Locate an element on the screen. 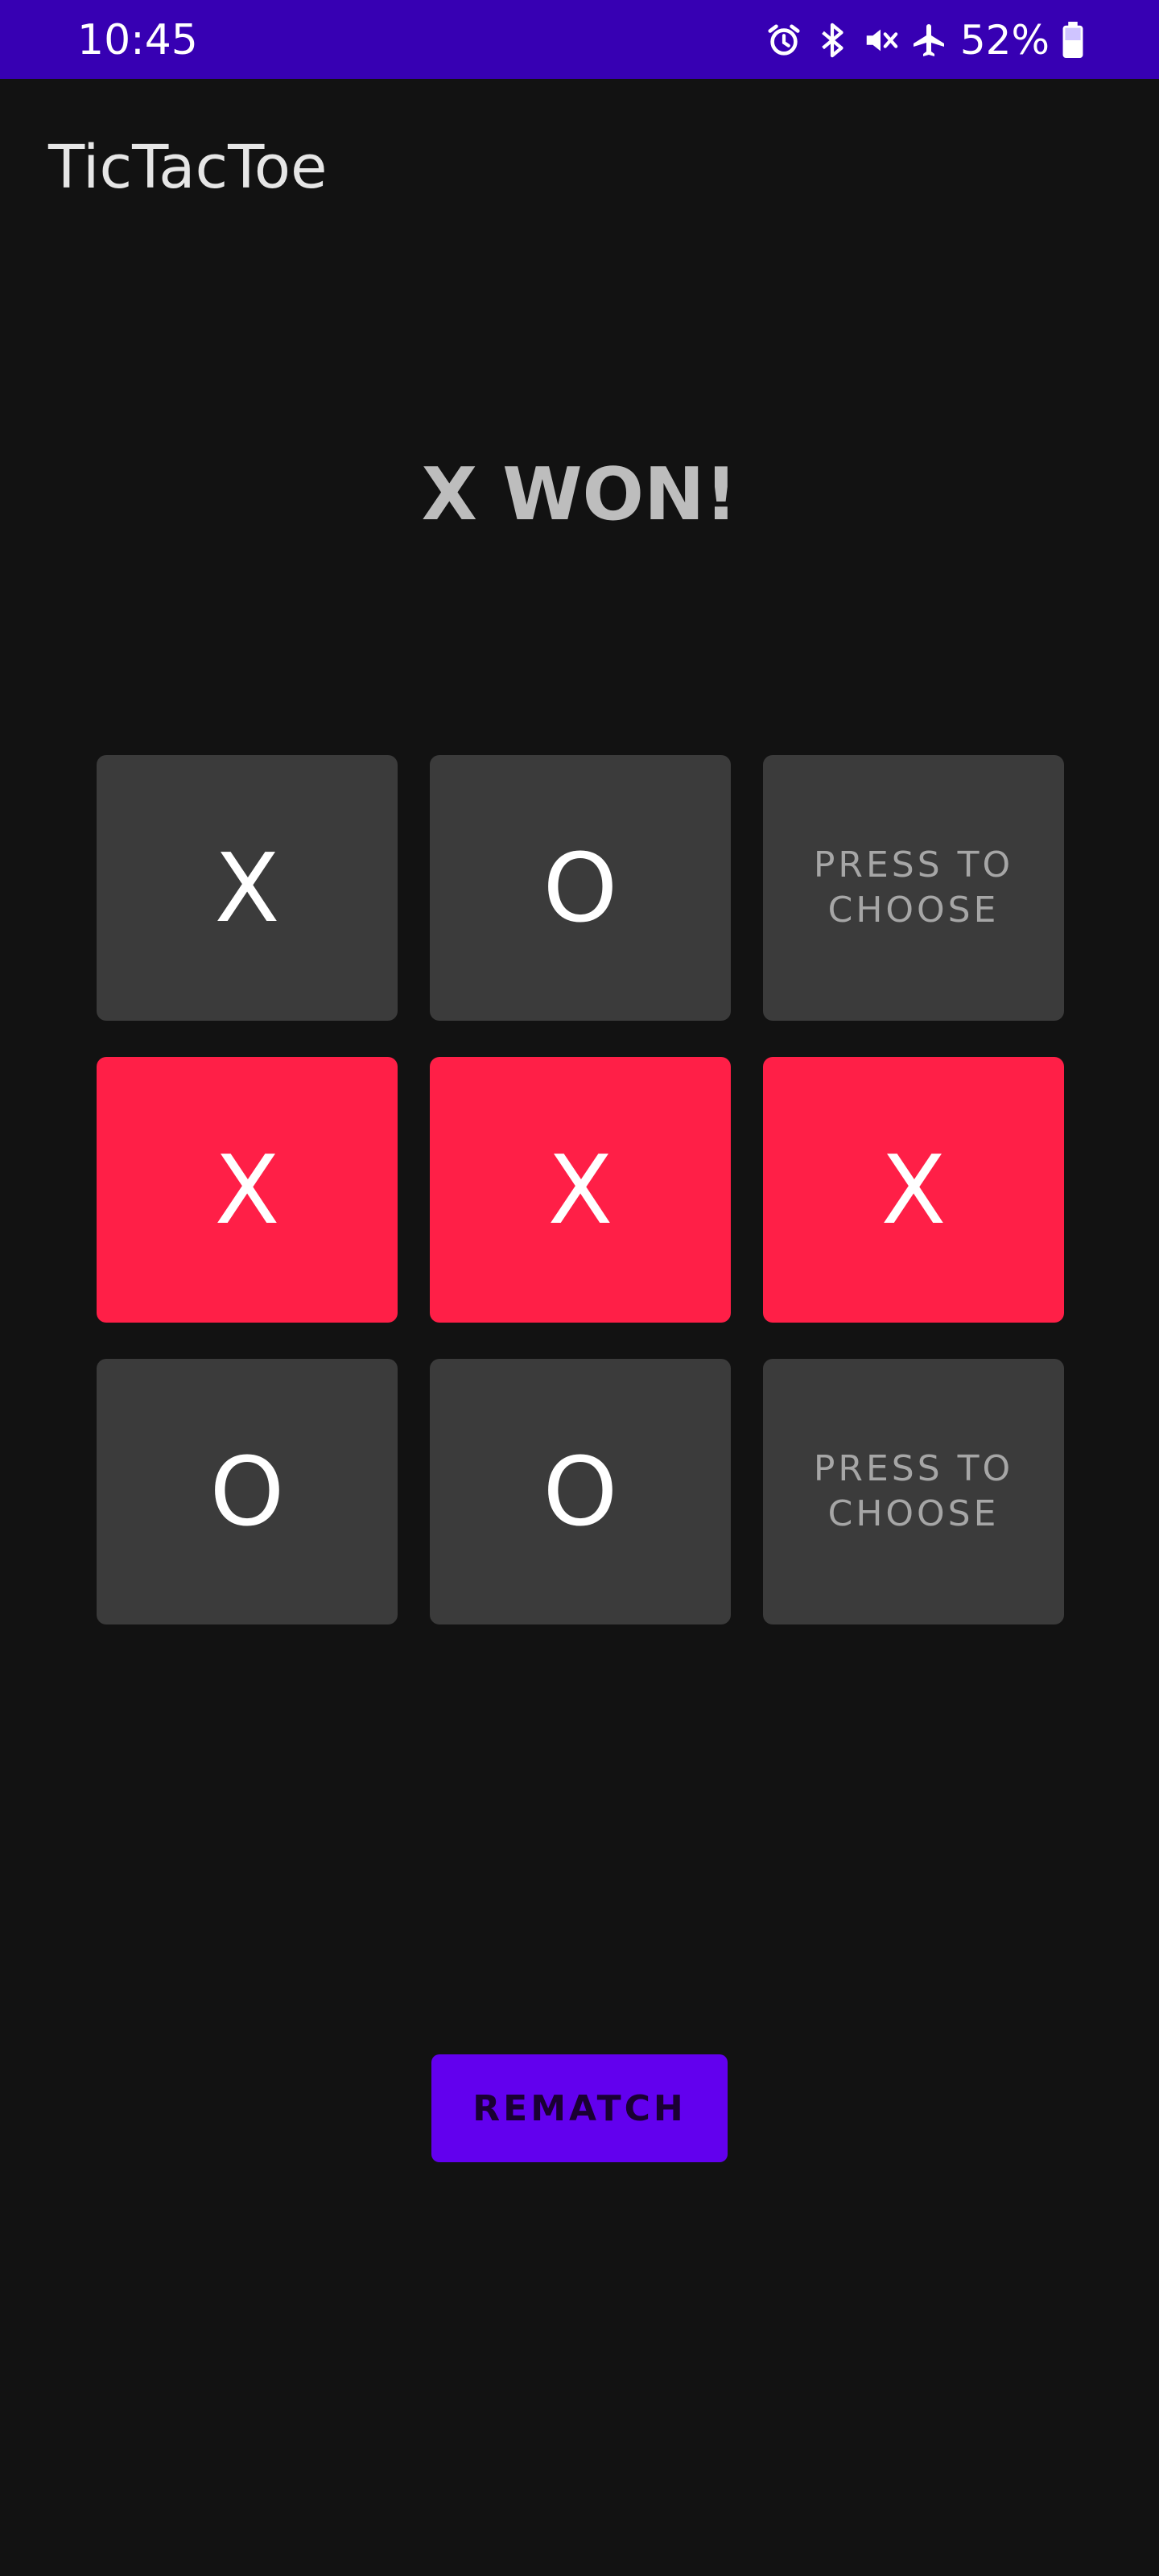 The image size is (1159, 2576). board-cell: X is located at coordinates (247, 888).